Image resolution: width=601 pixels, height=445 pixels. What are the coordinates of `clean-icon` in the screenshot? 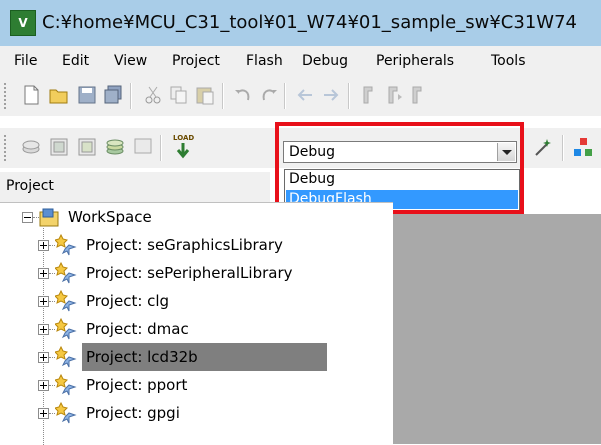 It's located at (143, 147).